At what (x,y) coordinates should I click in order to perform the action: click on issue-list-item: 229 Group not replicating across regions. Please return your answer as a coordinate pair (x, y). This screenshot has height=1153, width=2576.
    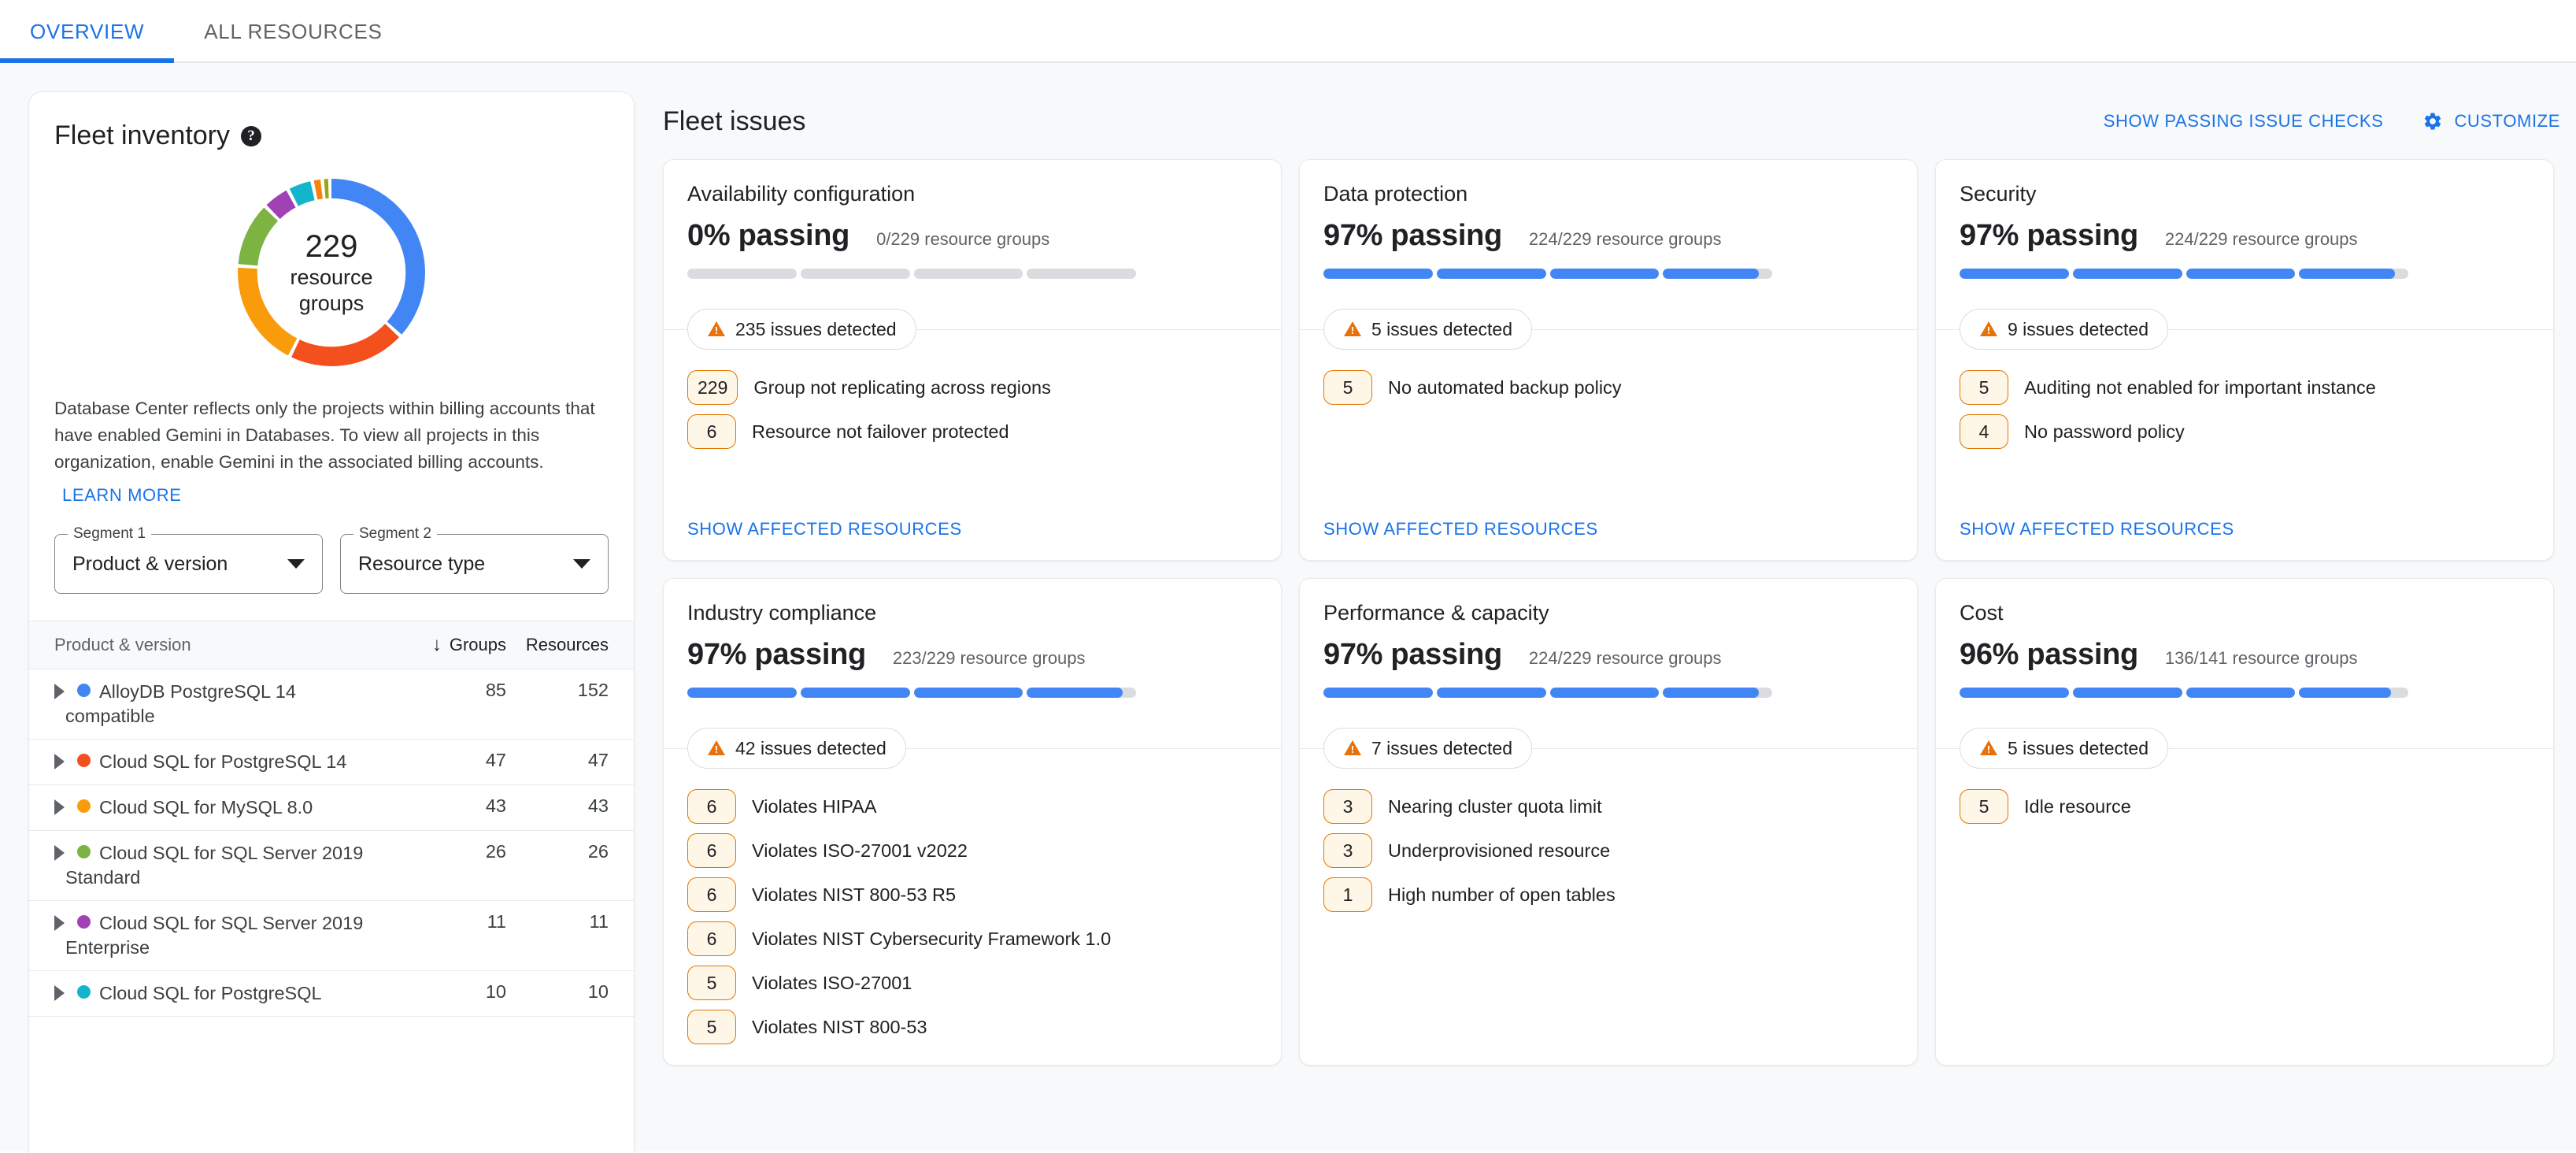
    Looking at the image, I should click on (972, 388).